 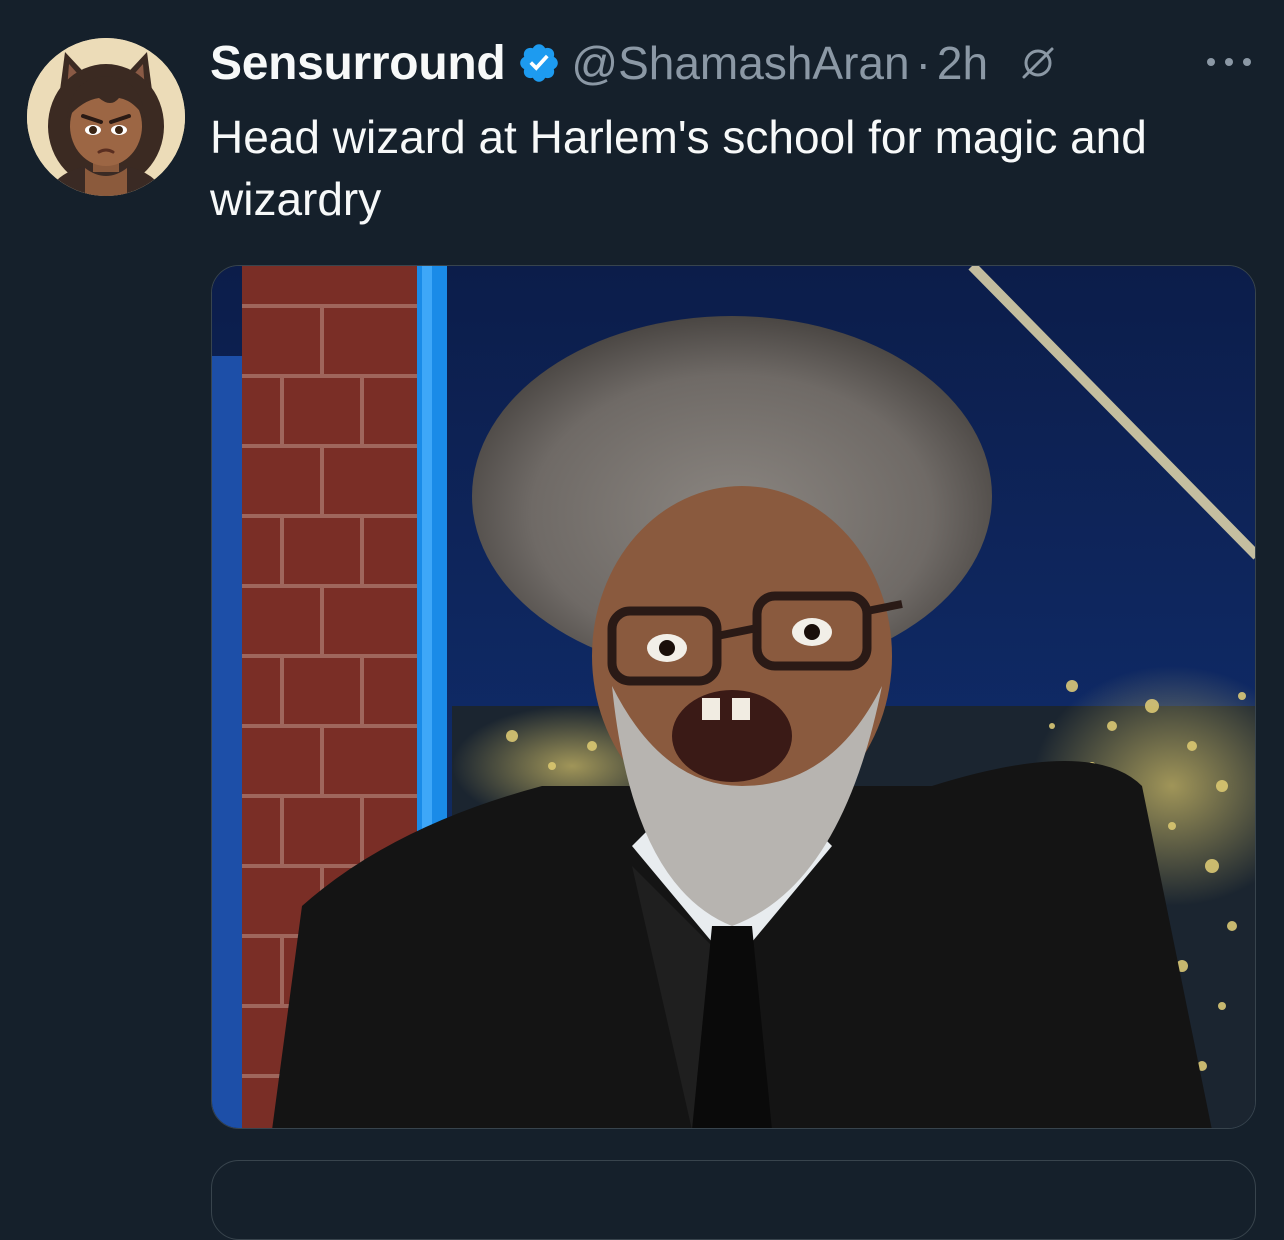 I want to click on timestamp: 2h, so click(x=962, y=63).